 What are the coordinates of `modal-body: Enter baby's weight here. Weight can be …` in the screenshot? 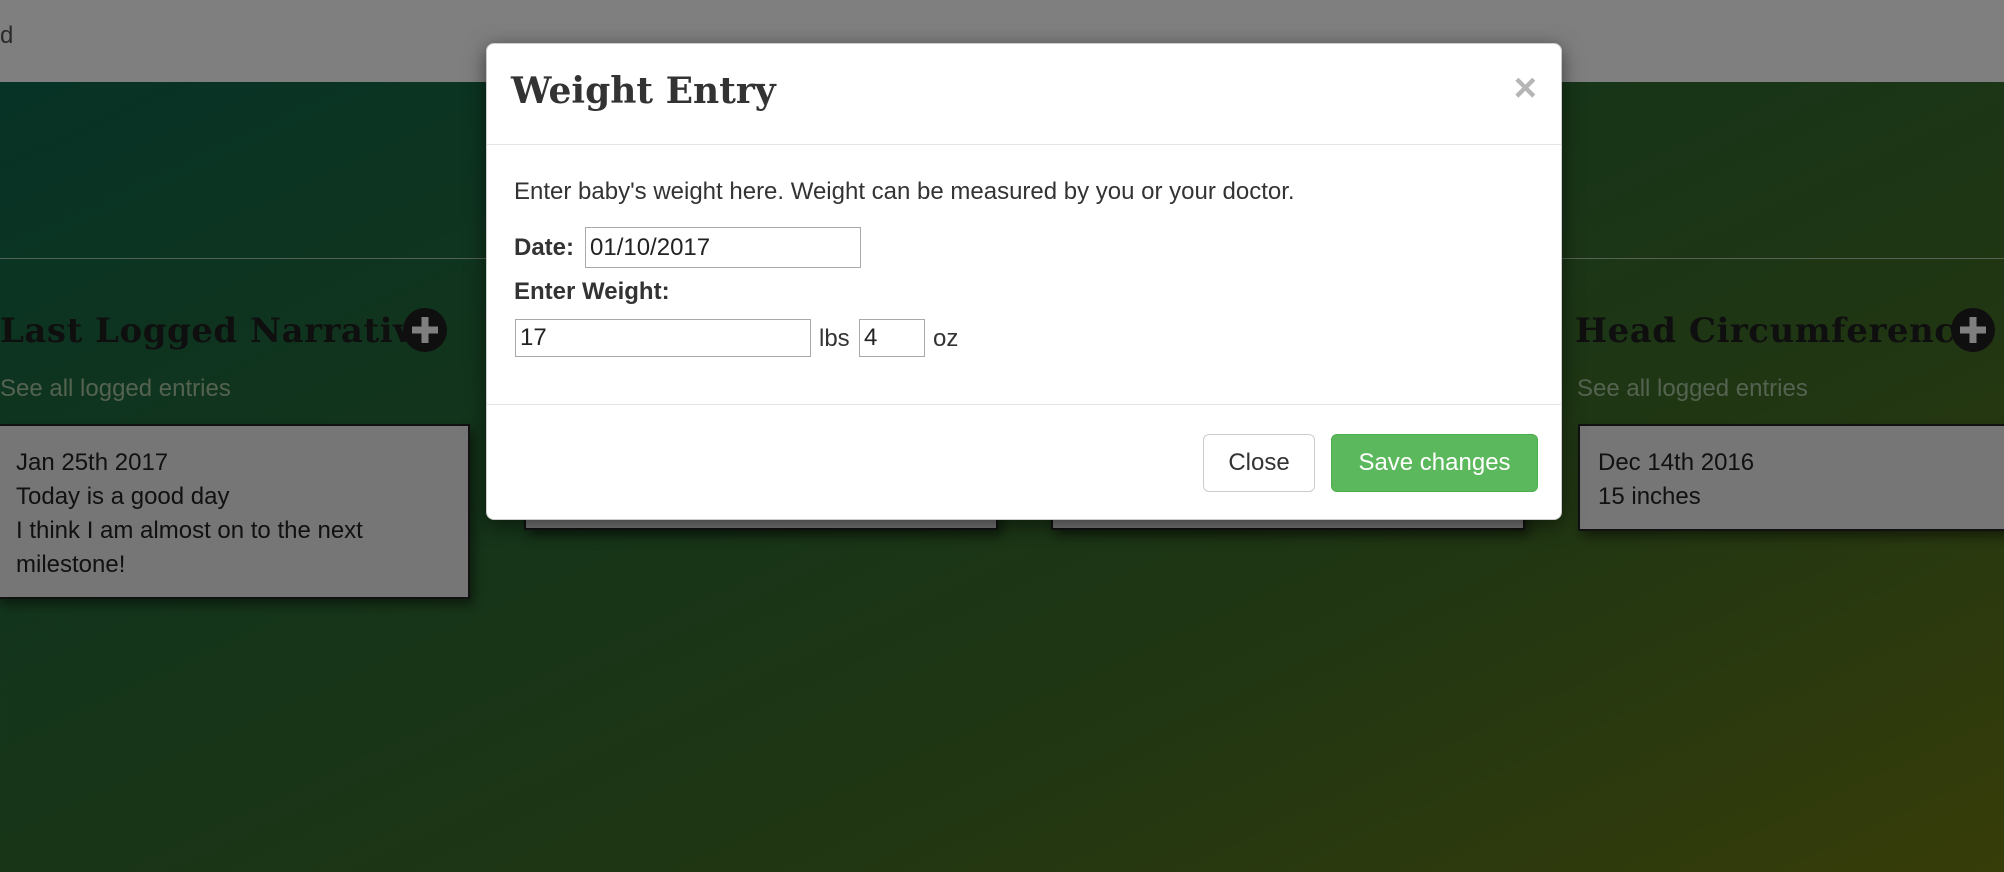 It's located at (1024, 251).